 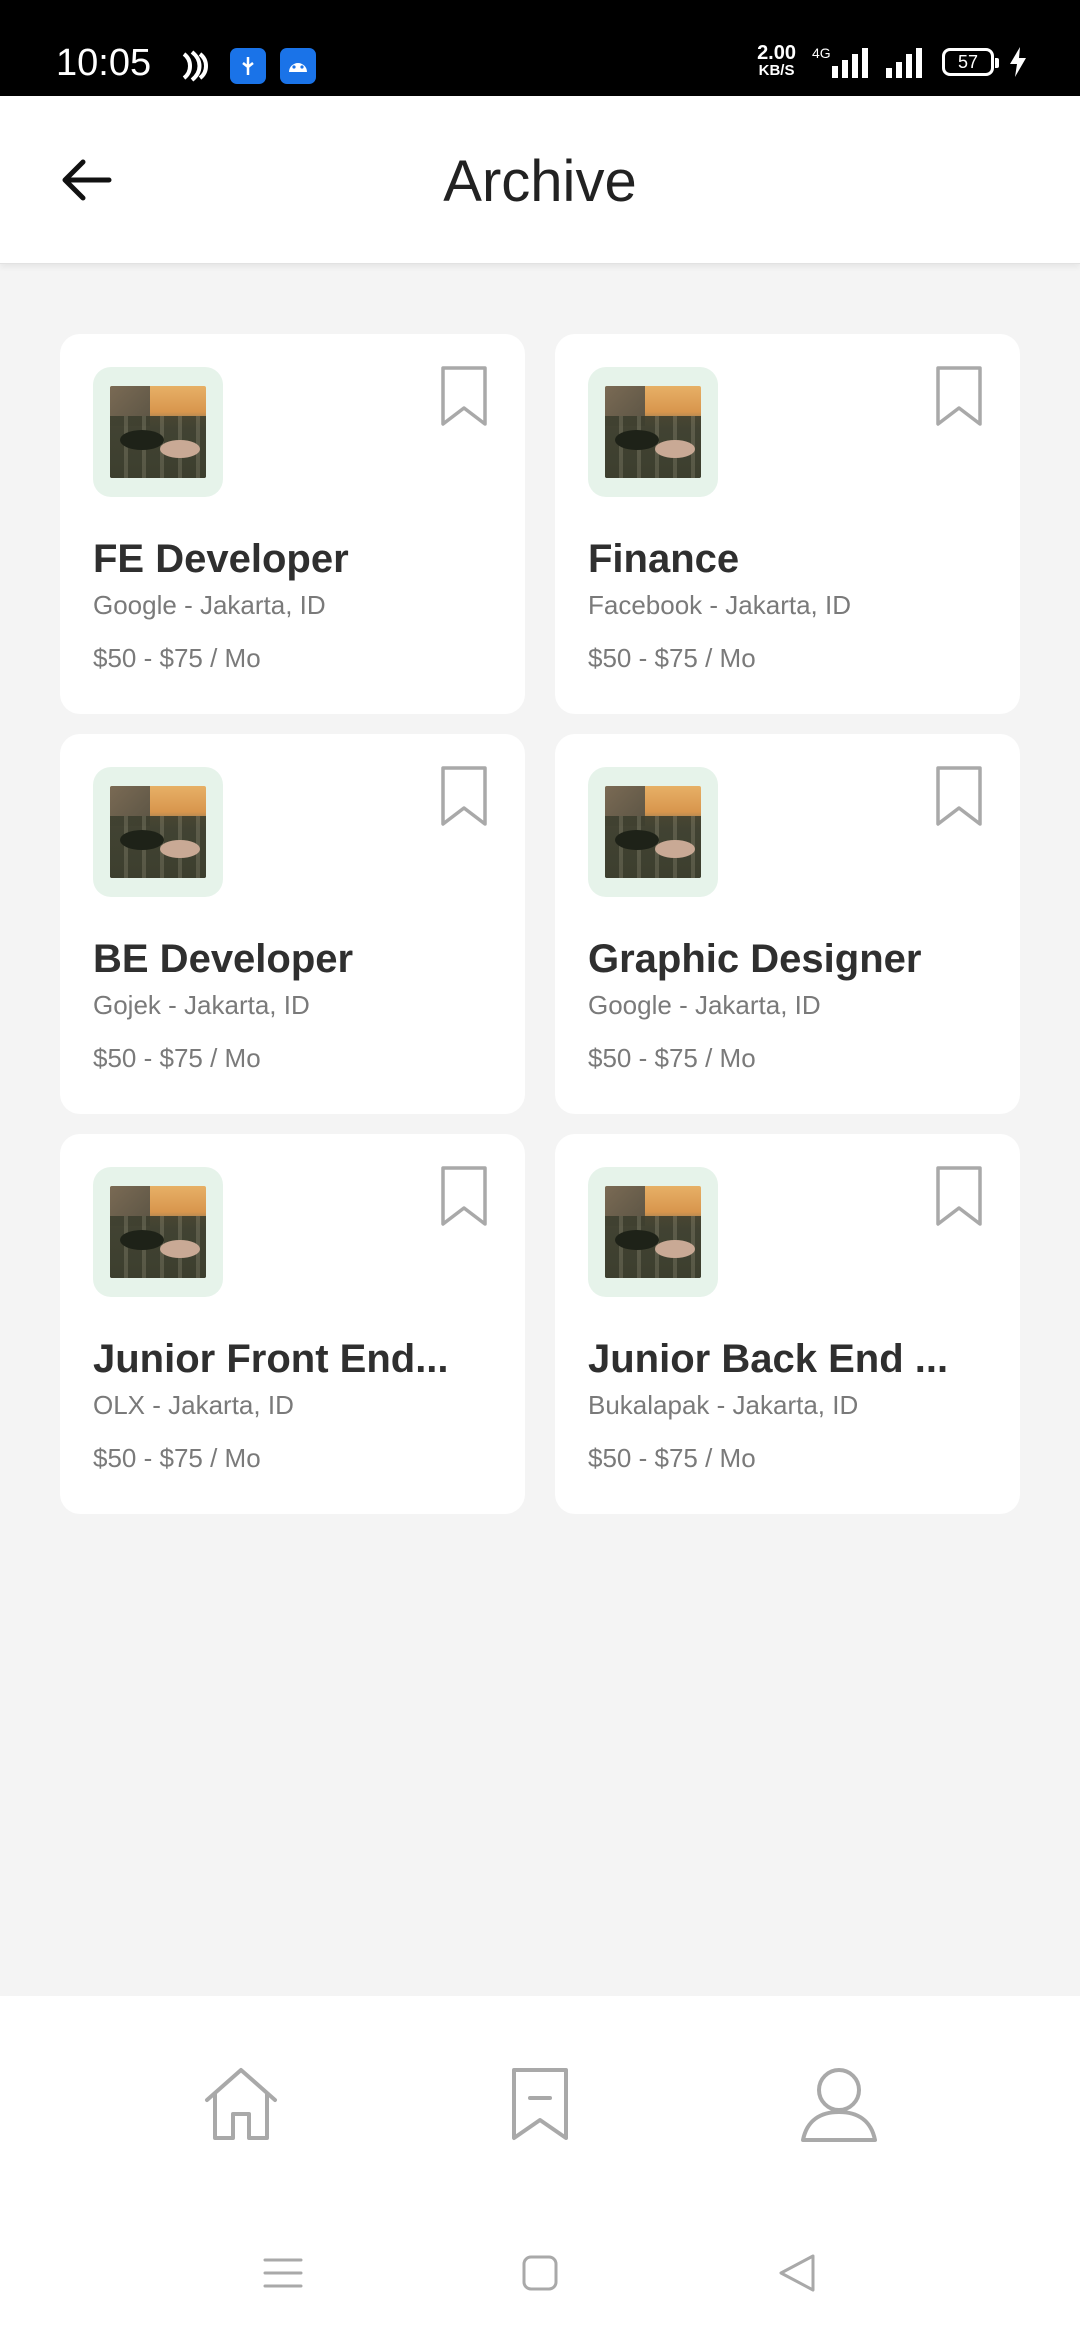 What do you see at coordinates (1018, 62) in the screenshot?
I see `charging-icon` at bounding box center [1018, 62].